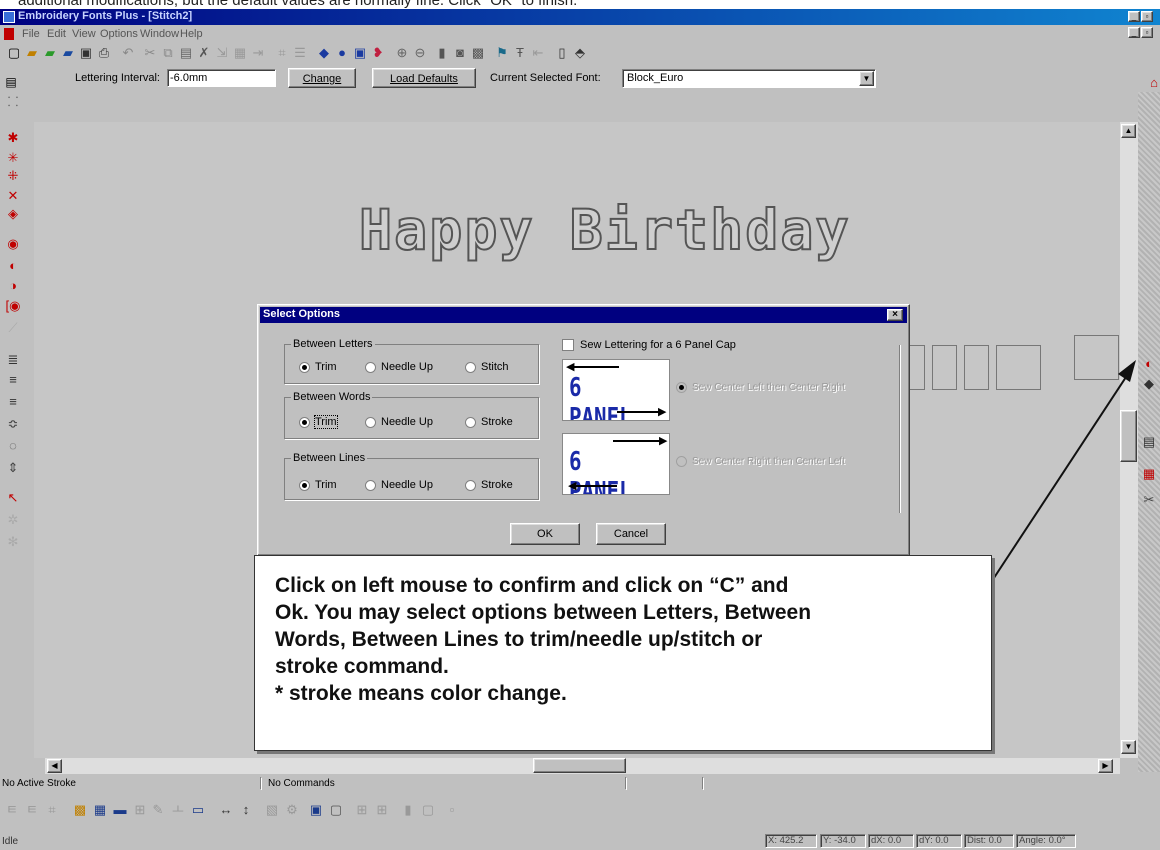 The height and width of the screenshot is (850, 1160). What do you see at coordinates (360, 53) in the screenshot?
I see `frame-icon: ▣` at bounding box center [360, 53].